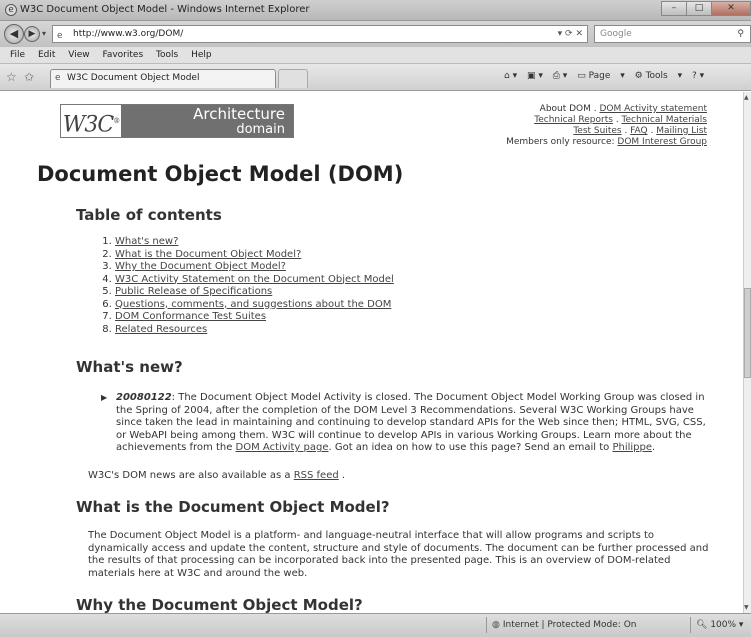 Image resolution: width=751 pixels, height=637 pixels. Describe the element at coordinates (200, 266) in the screenshot. I see `toc-link-why: Why the Document Object Model?` at that location.